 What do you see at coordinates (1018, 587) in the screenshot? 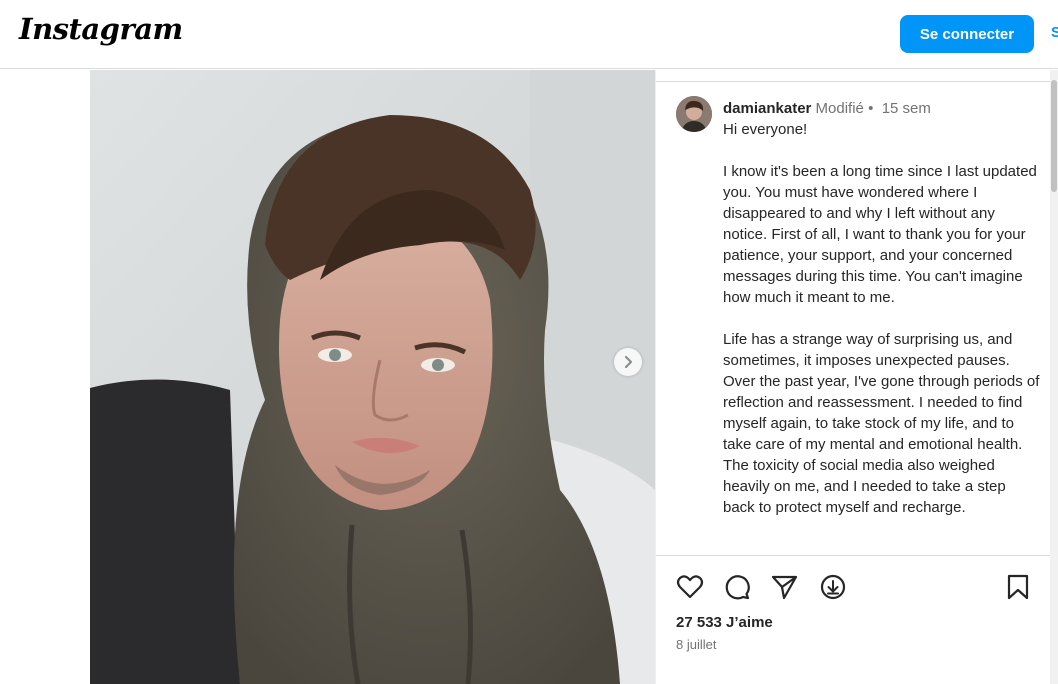
I see `bookmark-icon` at bounding box center [1018, 587].